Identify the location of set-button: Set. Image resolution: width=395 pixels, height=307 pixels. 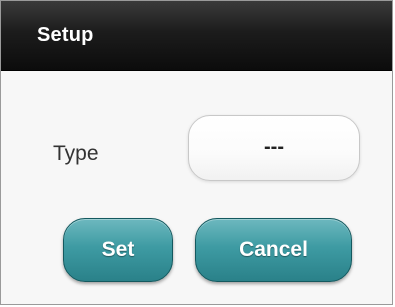
(118, 250).